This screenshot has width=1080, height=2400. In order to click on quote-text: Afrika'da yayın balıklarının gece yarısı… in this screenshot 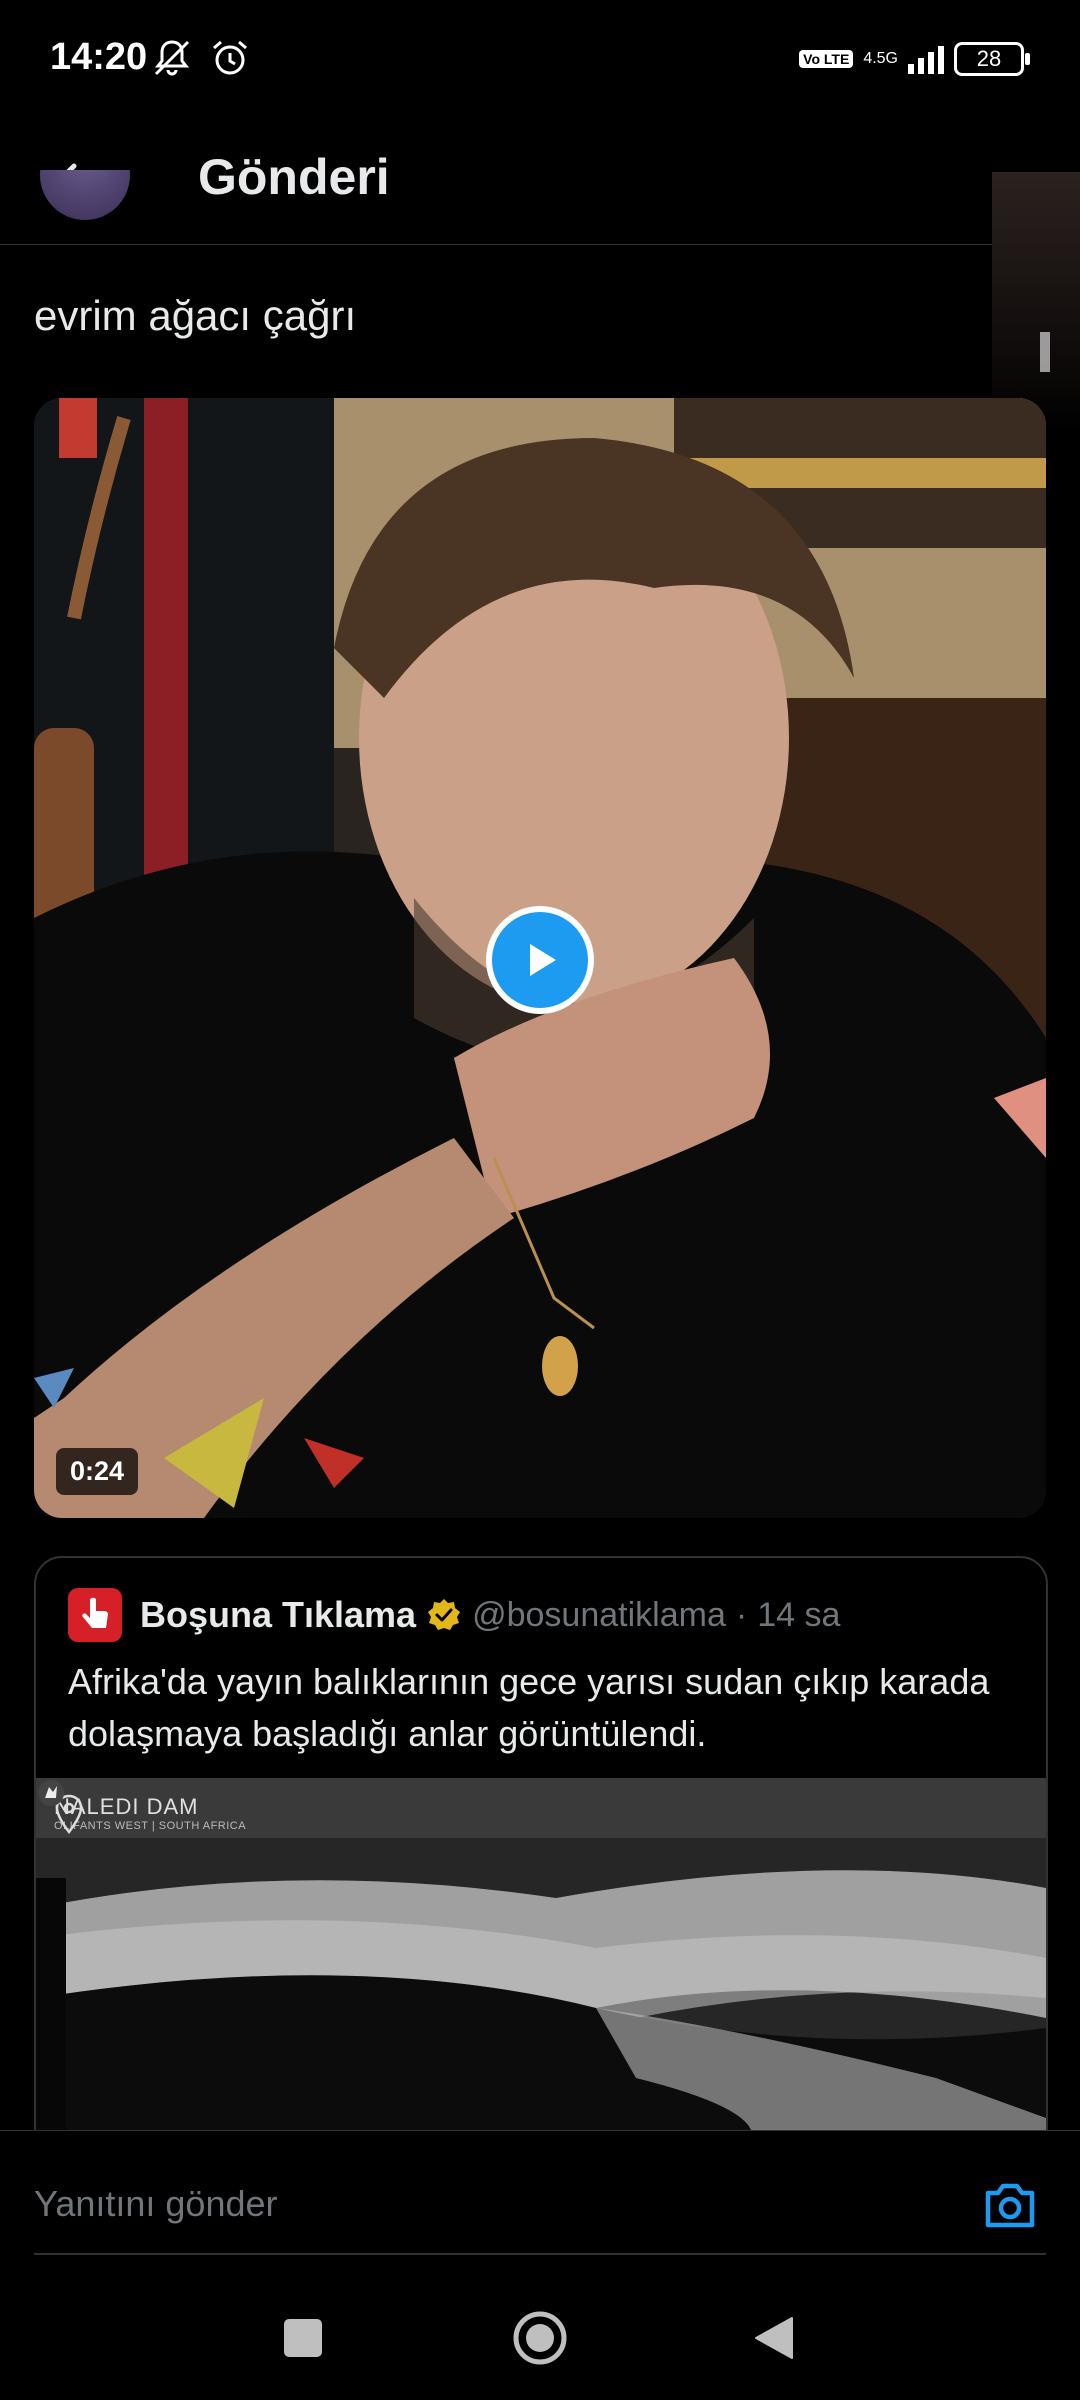, I will do `click(529, 1707)`.